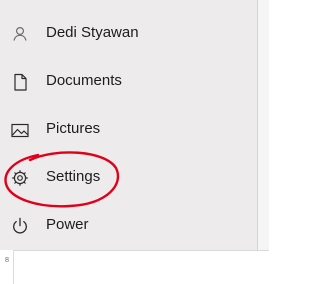 This screenshot has height=284, width=320. What do you see at coordinates (20, 130) in the screenshot?
I see `pictures-icon` at bounding box center [20, 130].